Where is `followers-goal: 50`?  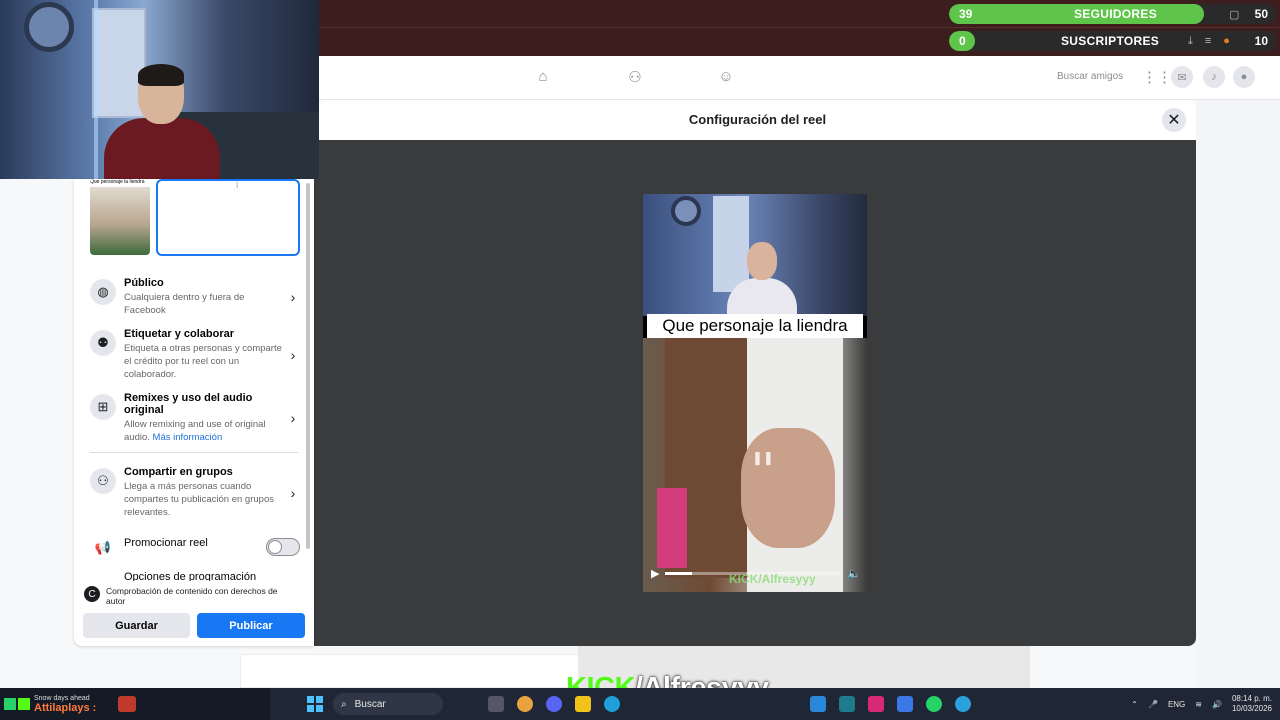 followers-goal: 50 is located at coordinates (1261, 14).